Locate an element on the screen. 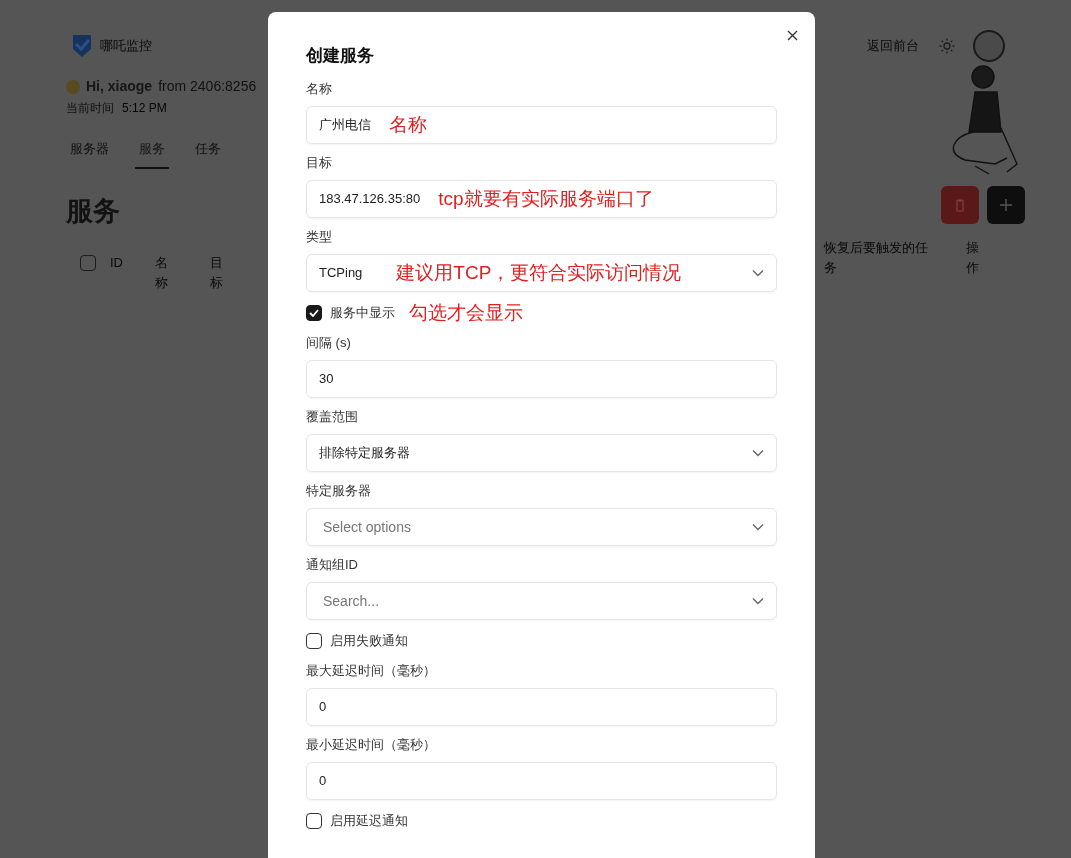 This screenshot has height=858, width=1071. field-label: 最小延迟时间（毫秒） is located at coordinates (371, 745).